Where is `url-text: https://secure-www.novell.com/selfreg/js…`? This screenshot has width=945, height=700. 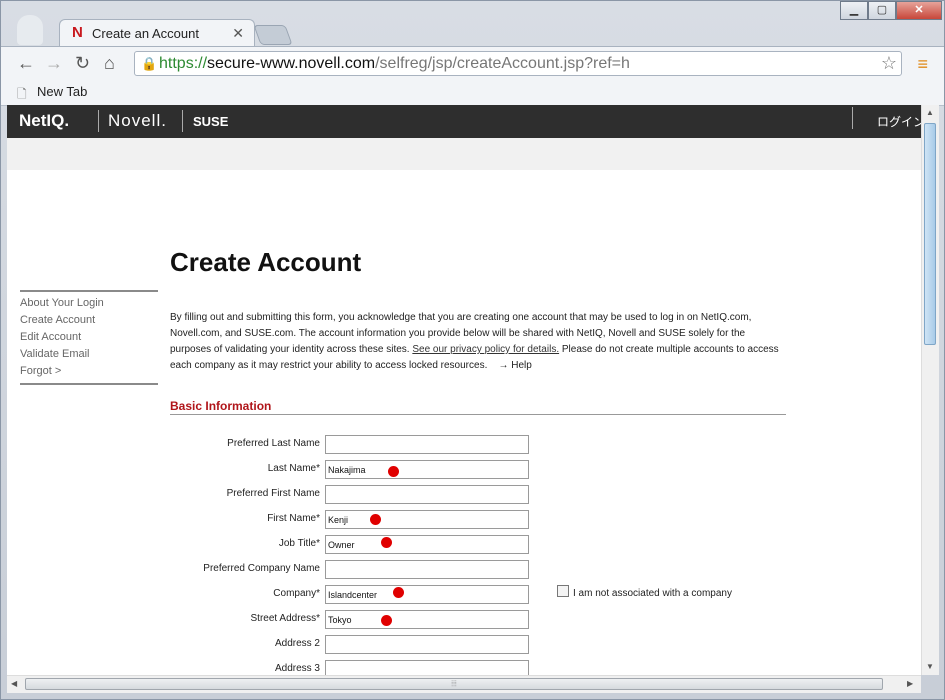 url-text: https://secure-www.novell.com/selfreg/js… is located at coordinates (394, 64).